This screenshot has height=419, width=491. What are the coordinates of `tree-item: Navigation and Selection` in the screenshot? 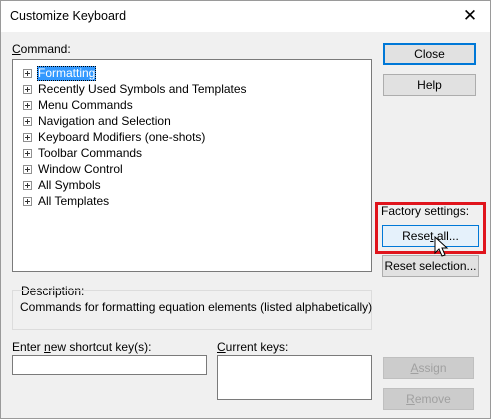 It's located at (97, 121).